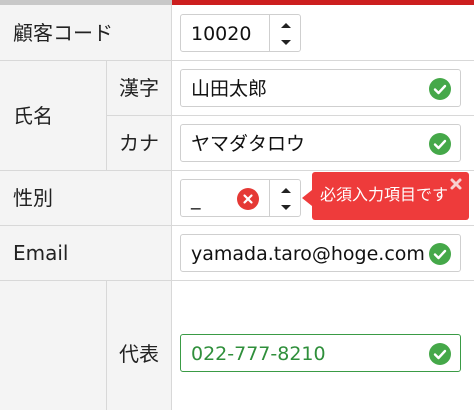  I want to click on gender-value: _, so click(196, 199).